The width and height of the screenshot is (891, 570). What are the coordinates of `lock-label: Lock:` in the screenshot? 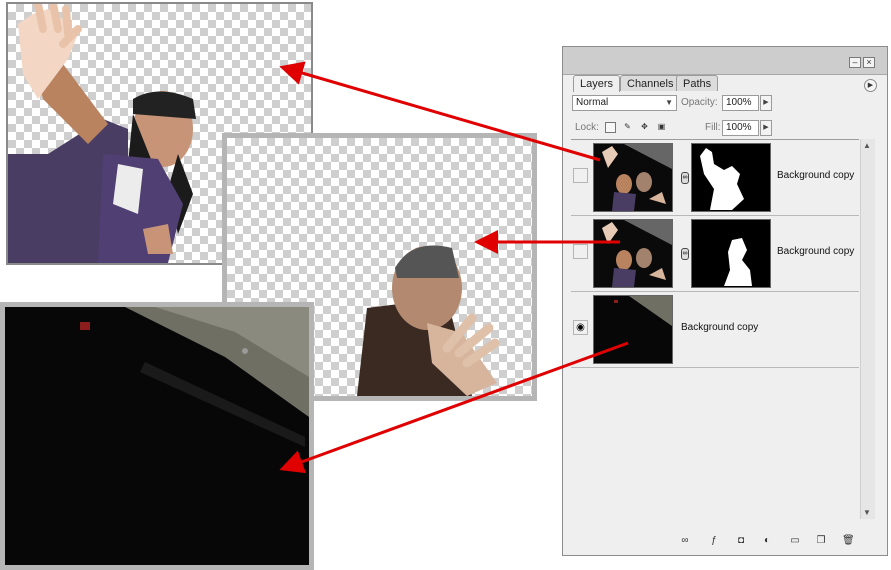 It's located at (587, 127).